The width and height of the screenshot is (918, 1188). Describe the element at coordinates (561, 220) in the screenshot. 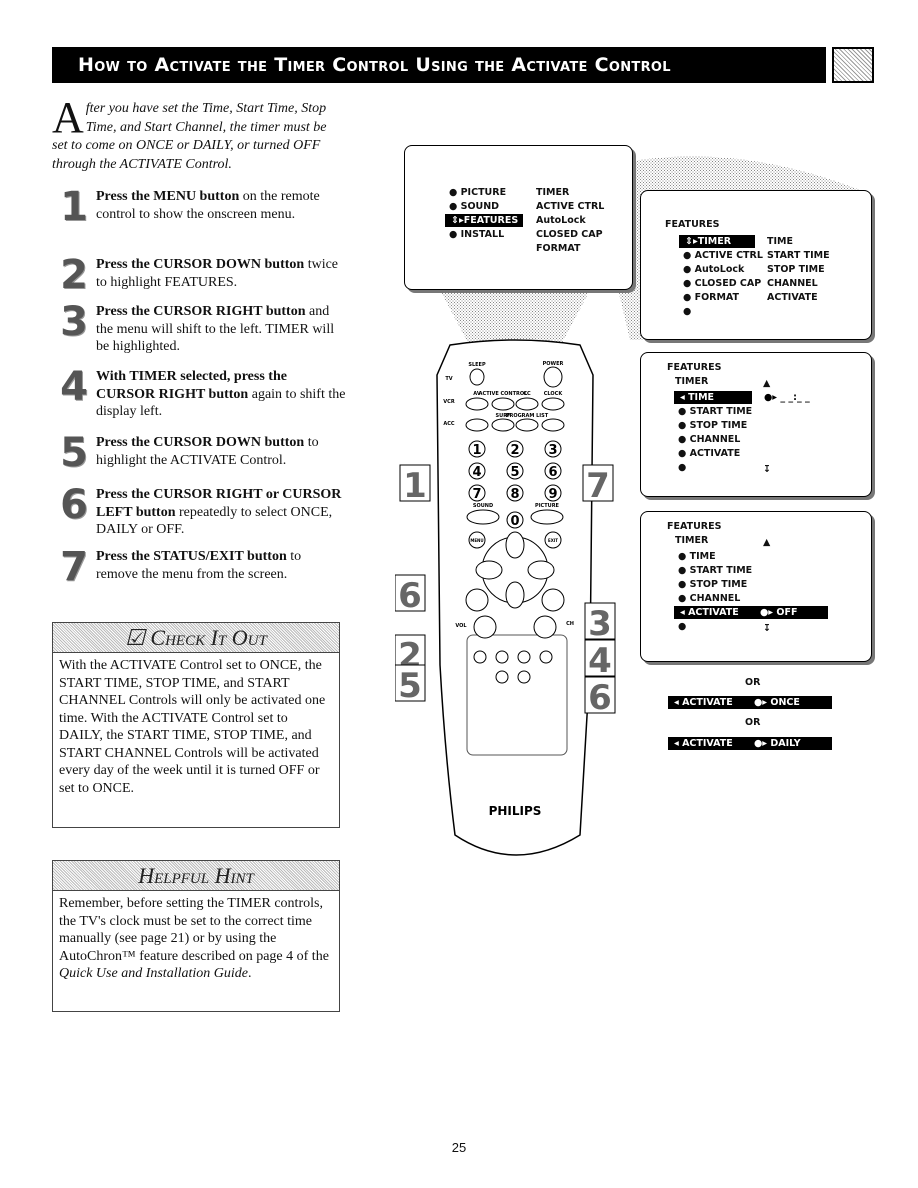

I see `submenu-item: AutoLock` at that location.